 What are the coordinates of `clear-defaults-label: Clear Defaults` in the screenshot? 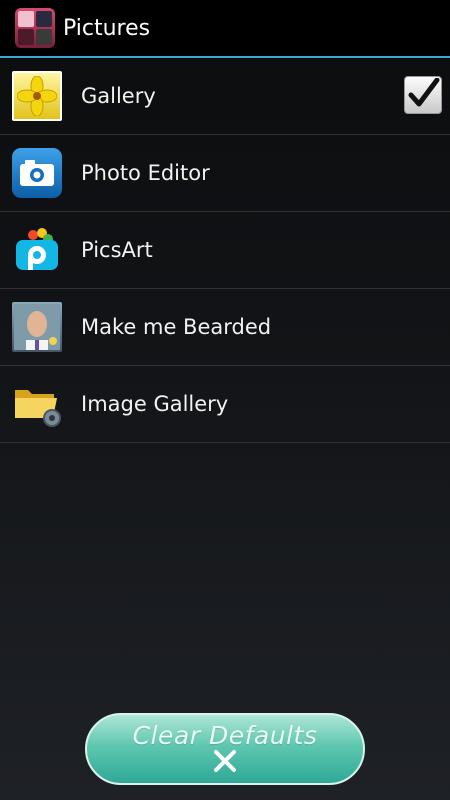 It's located at (225, 735).